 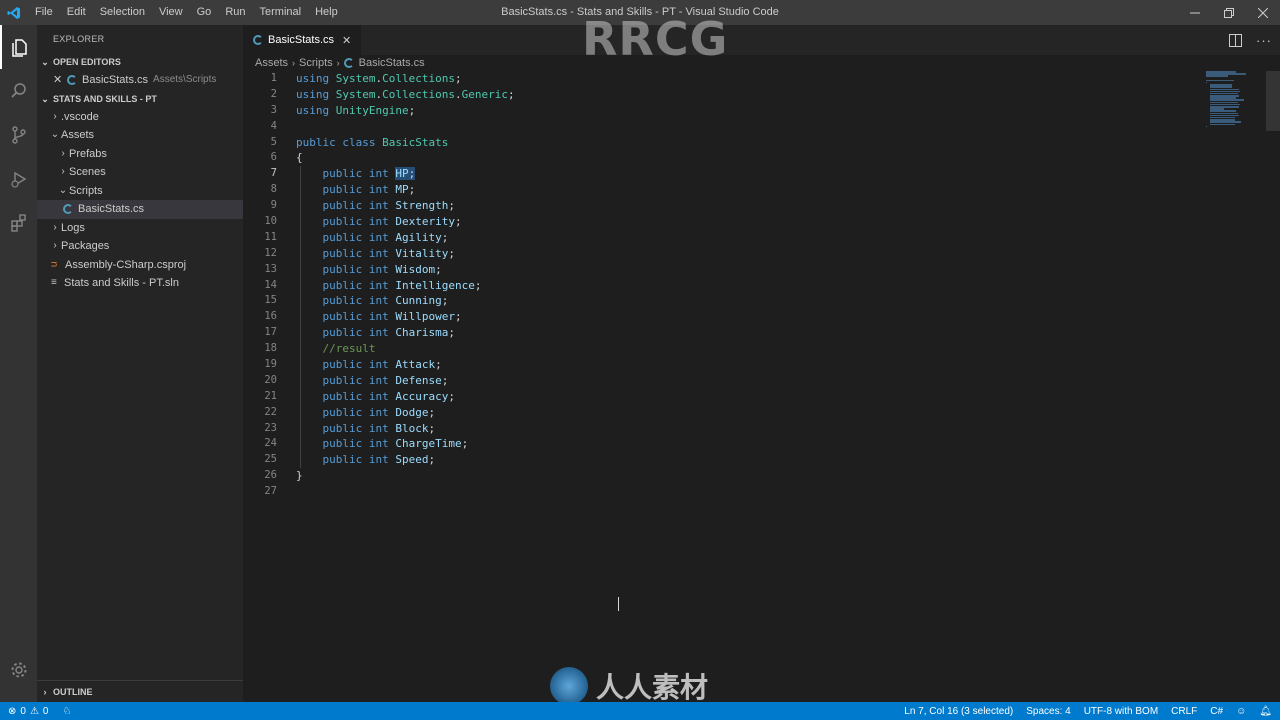 I want to click on code-line: 21 public int Accuracy;, so click(x=703, y=397).